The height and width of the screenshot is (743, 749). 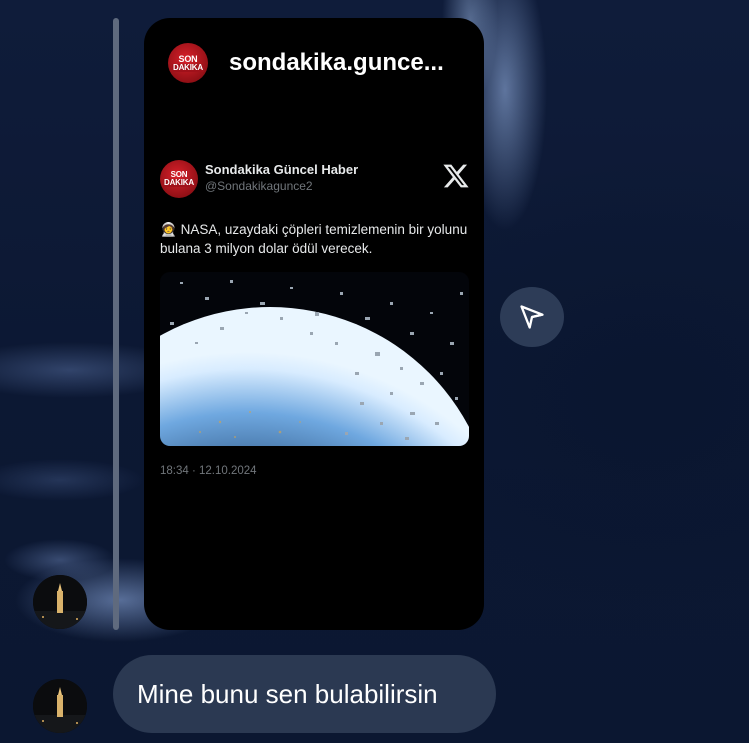 I want to click on tweet-timestamp: 18:34 · 12.10.2024, so click(x=208, y=471).